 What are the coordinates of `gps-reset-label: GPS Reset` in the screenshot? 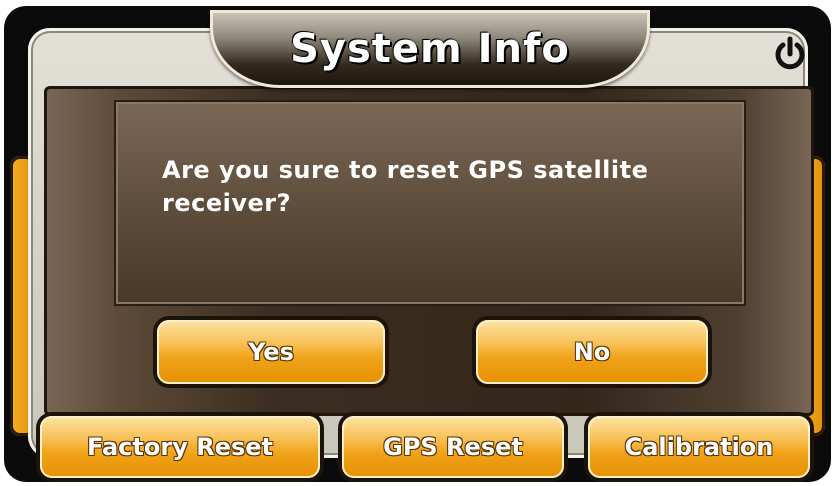 It's located at (453, 447).